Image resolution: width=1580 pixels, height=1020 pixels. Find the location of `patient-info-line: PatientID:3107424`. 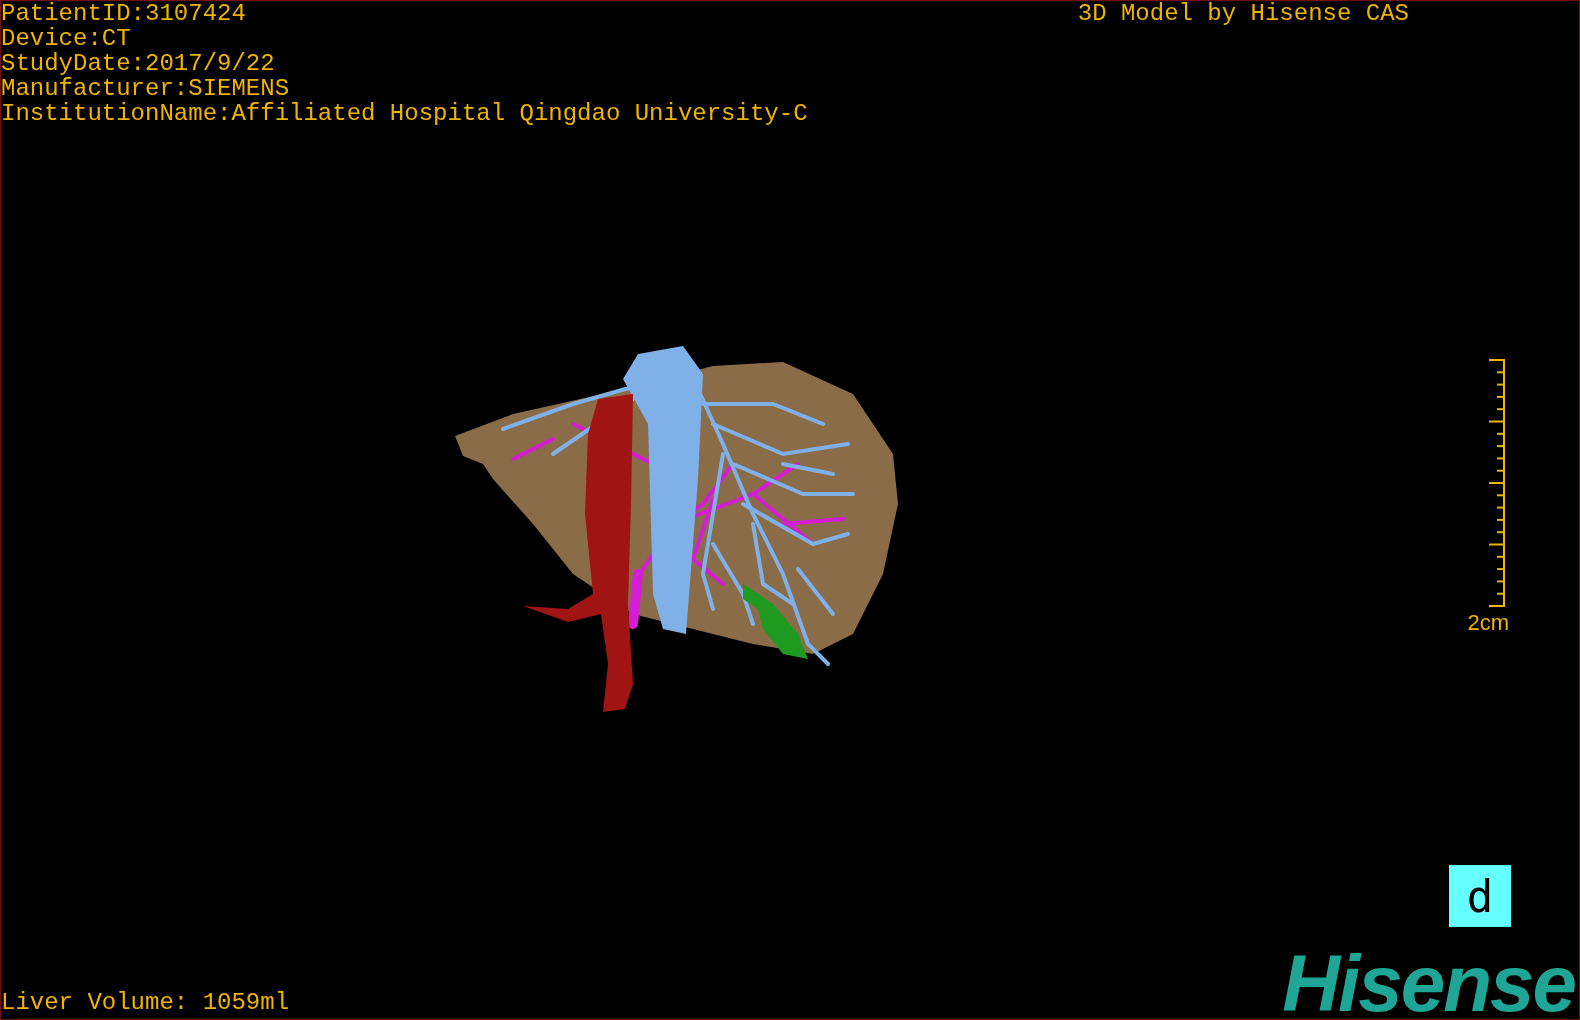

patient-info-line: PatientID:3107424 is located at coordinates (124, 13).